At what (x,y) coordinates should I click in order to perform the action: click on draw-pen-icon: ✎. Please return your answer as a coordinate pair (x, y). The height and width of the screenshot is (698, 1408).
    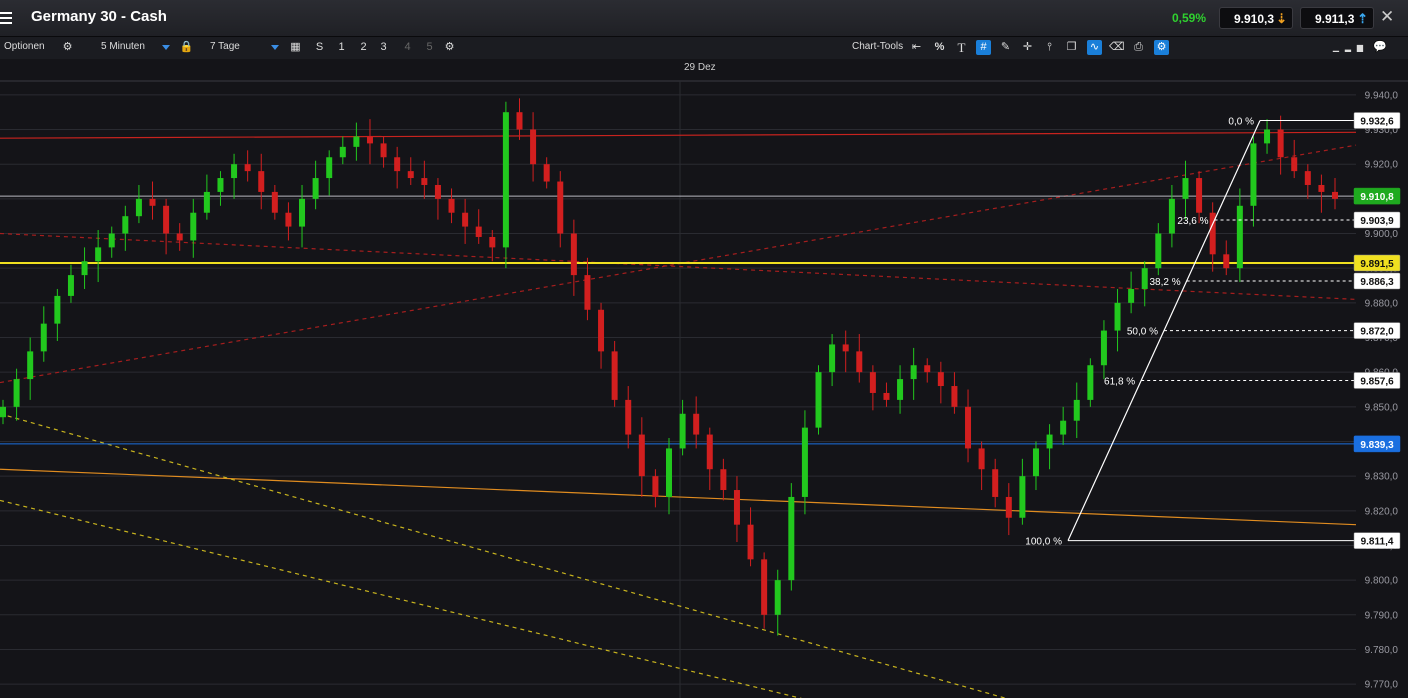
    Looking at the image, I should click on (1005, 47).